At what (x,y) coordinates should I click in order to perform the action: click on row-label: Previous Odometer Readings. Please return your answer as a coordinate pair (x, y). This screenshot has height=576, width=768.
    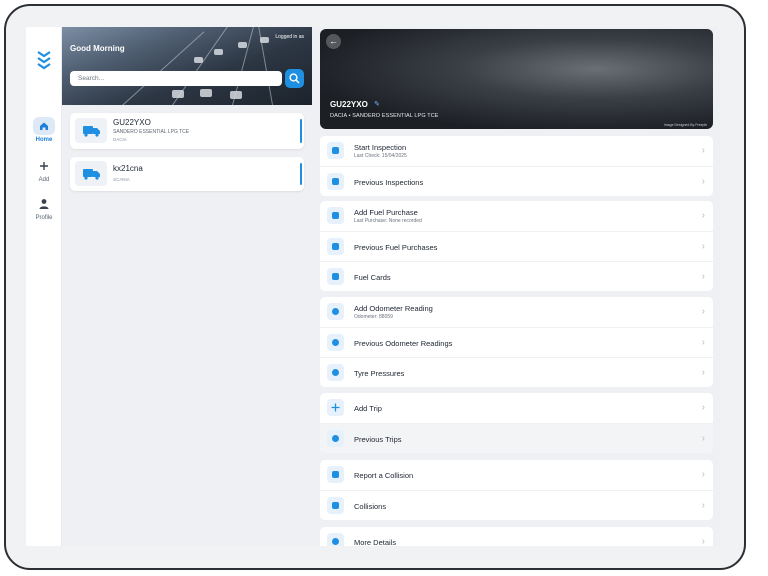
    Looking at the image, I should click on (403, 343).